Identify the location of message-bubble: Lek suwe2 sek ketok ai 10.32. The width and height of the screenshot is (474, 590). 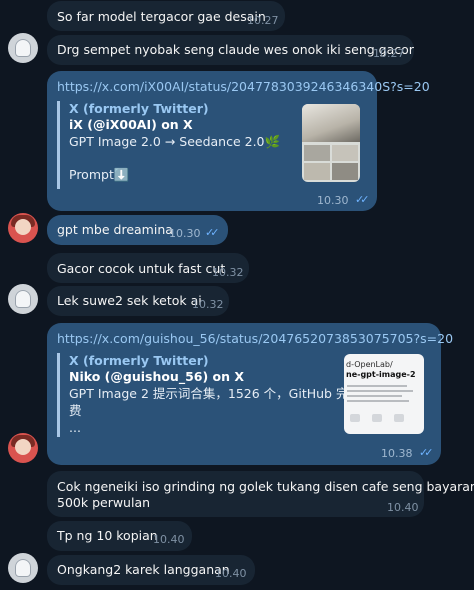
(138, 301).